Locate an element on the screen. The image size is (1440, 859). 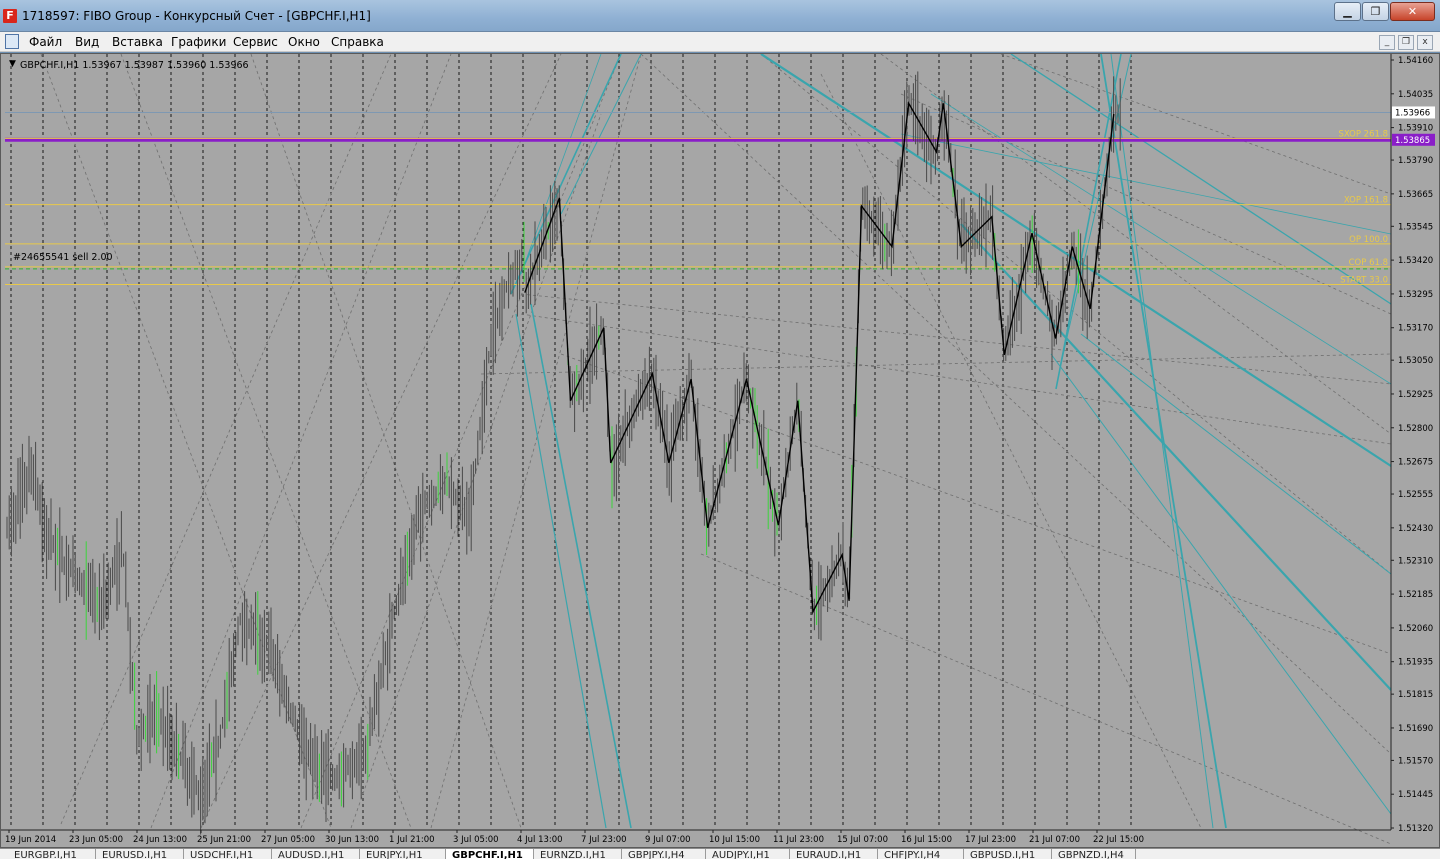
time-tick-label: 27 Jun 05:00 is located at coordinates (288, 840).